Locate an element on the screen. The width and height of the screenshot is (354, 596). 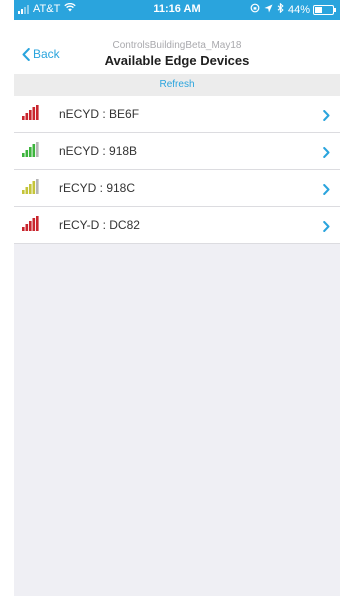
device-row: nECYD : 918B is located at coordinates (177, 151).